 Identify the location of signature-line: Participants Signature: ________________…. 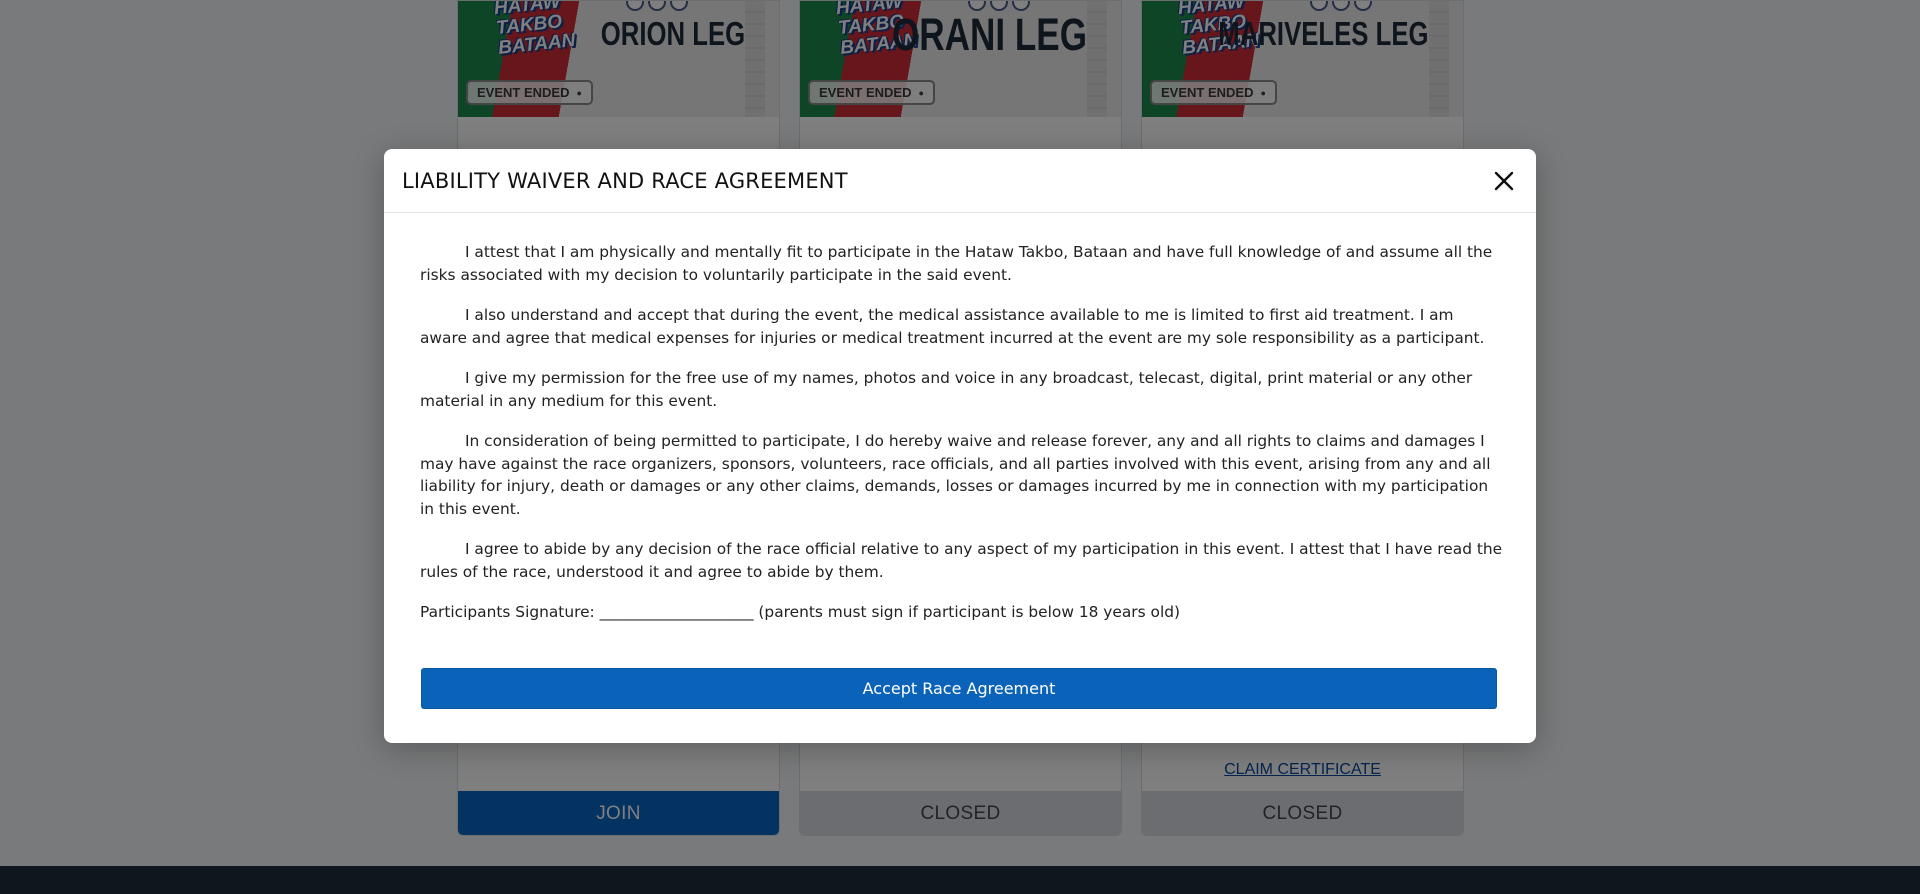
(800, 612).